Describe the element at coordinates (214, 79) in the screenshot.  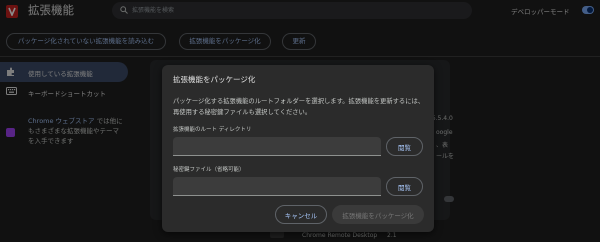
I see `dialog-title: 拡張機能をパッケージ化` at that location.